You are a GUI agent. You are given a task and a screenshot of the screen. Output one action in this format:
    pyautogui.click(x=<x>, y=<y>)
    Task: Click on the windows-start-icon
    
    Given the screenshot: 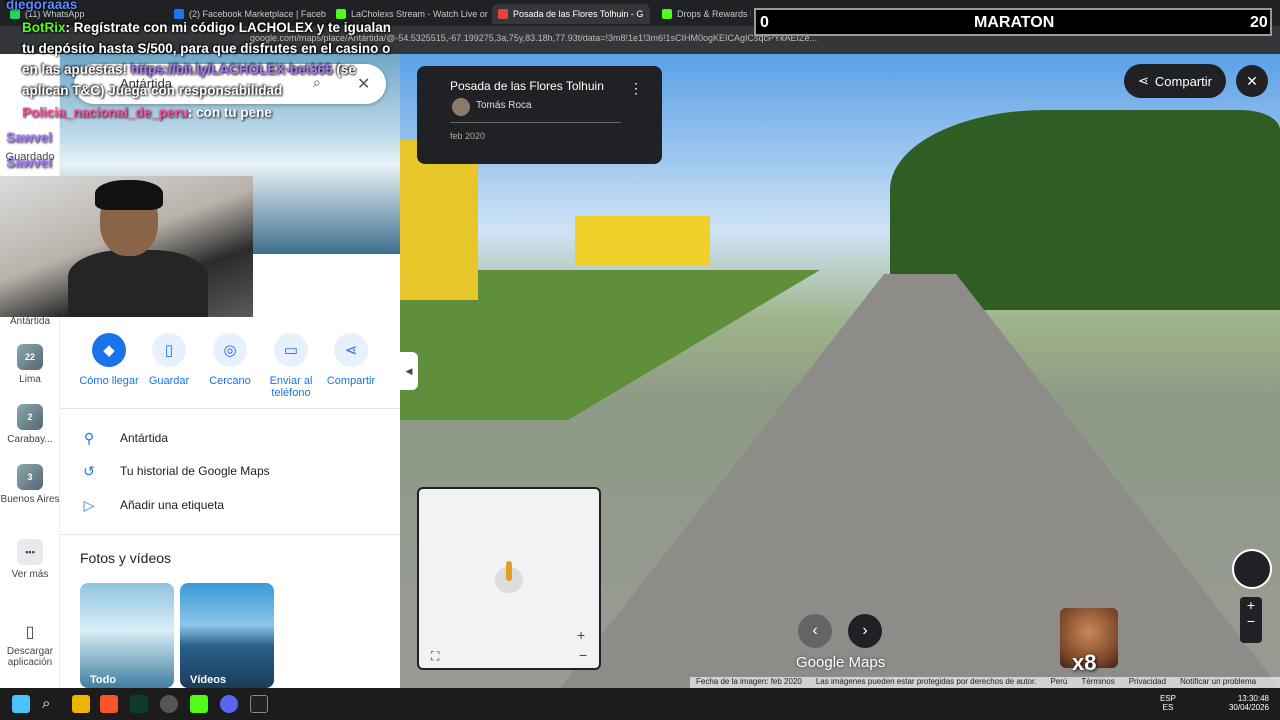 What is the action you would take?
    pyautogui.click(x=21, y=704)
    